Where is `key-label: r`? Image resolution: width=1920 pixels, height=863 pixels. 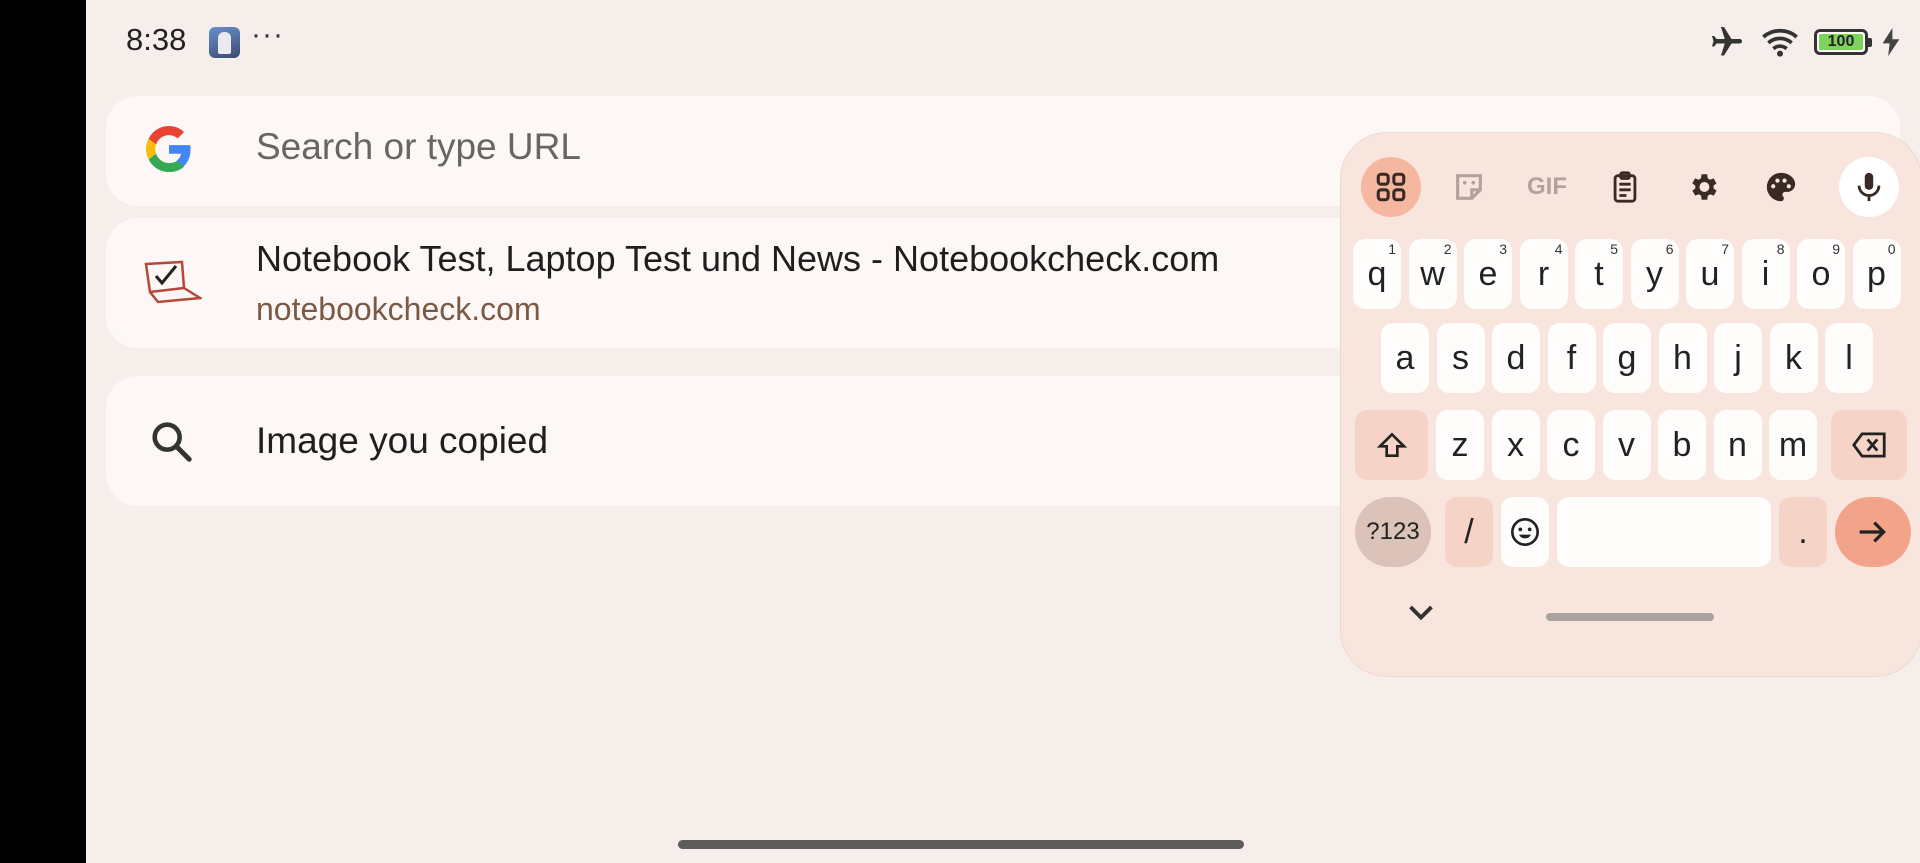
key-label: r is located at coordinates (1543, 273).